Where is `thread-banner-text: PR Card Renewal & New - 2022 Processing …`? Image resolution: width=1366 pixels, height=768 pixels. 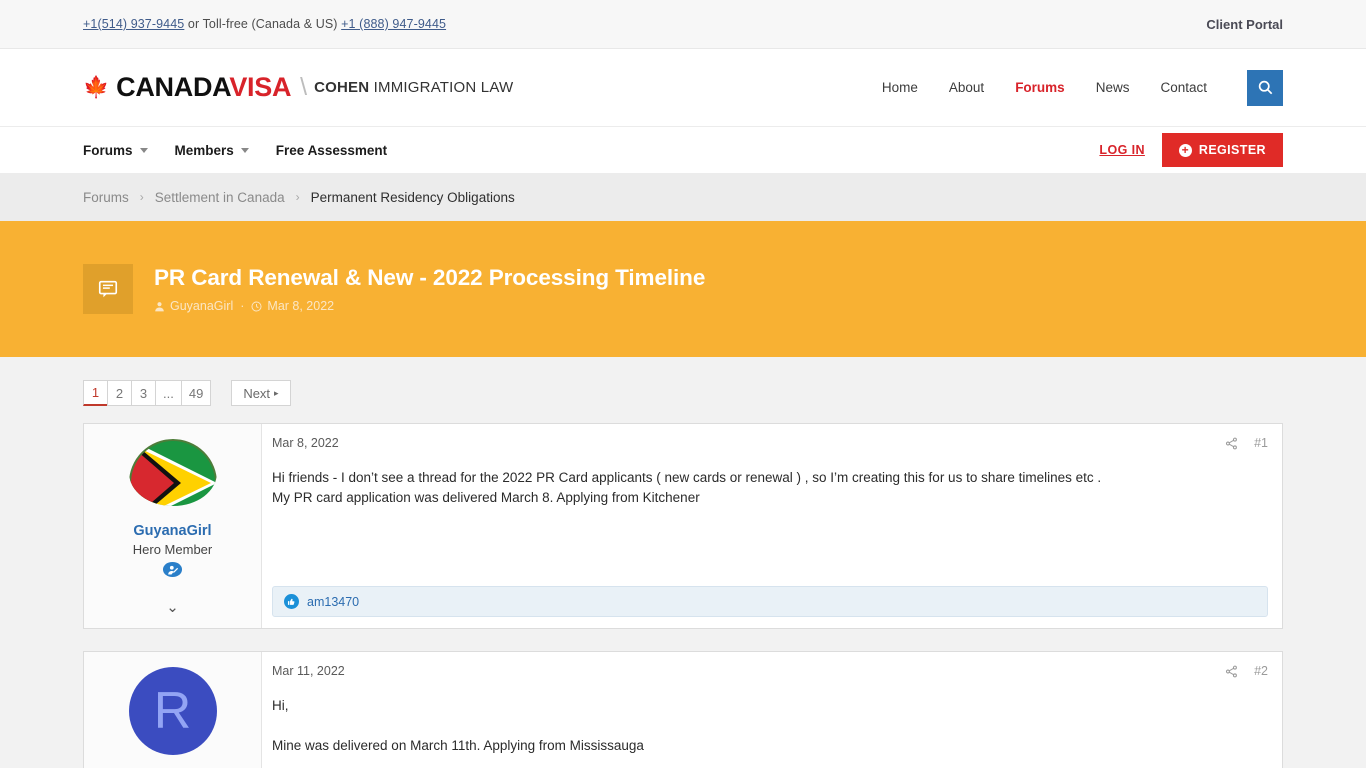
thread-banner-text: PR Card Renewal & New - 2022 Processing … is located at coordinates (429, 289).